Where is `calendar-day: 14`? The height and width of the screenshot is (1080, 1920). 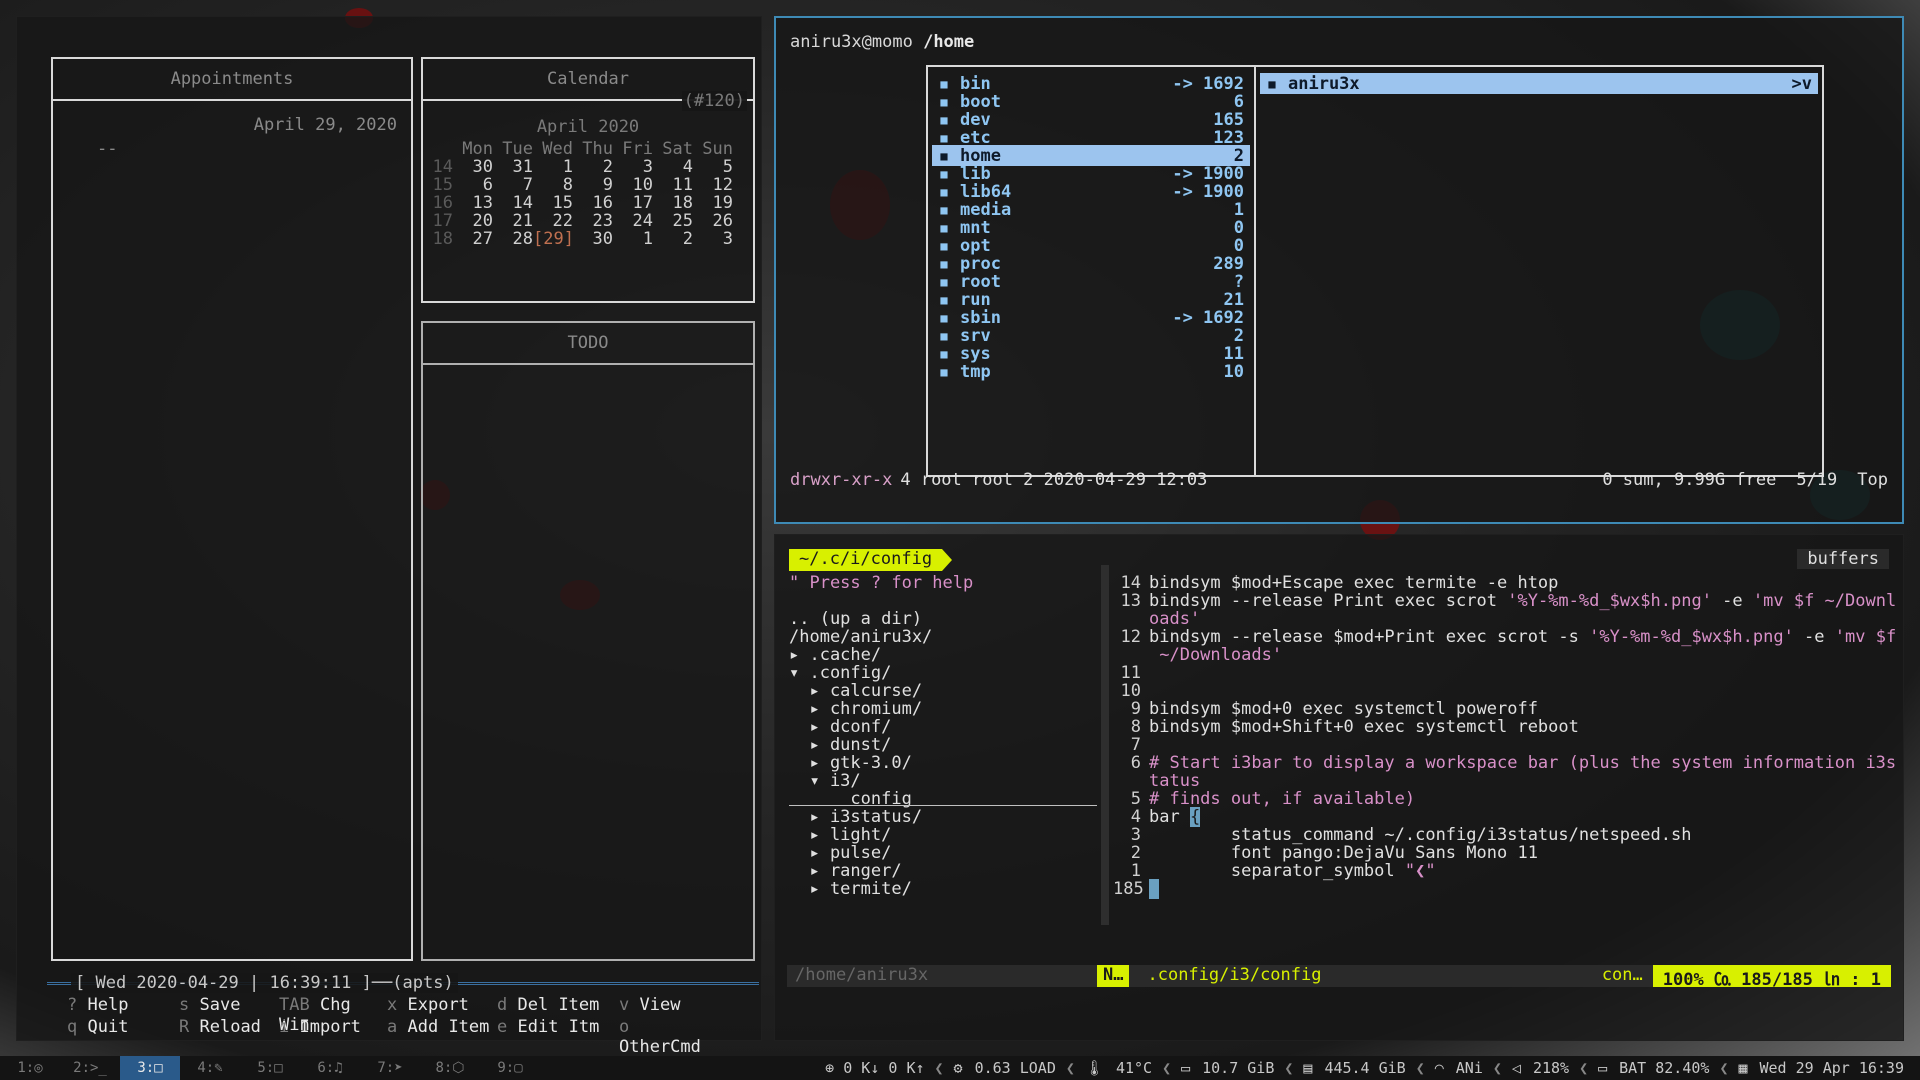 calendar-day: 14 is located at coordinates (513, 203).